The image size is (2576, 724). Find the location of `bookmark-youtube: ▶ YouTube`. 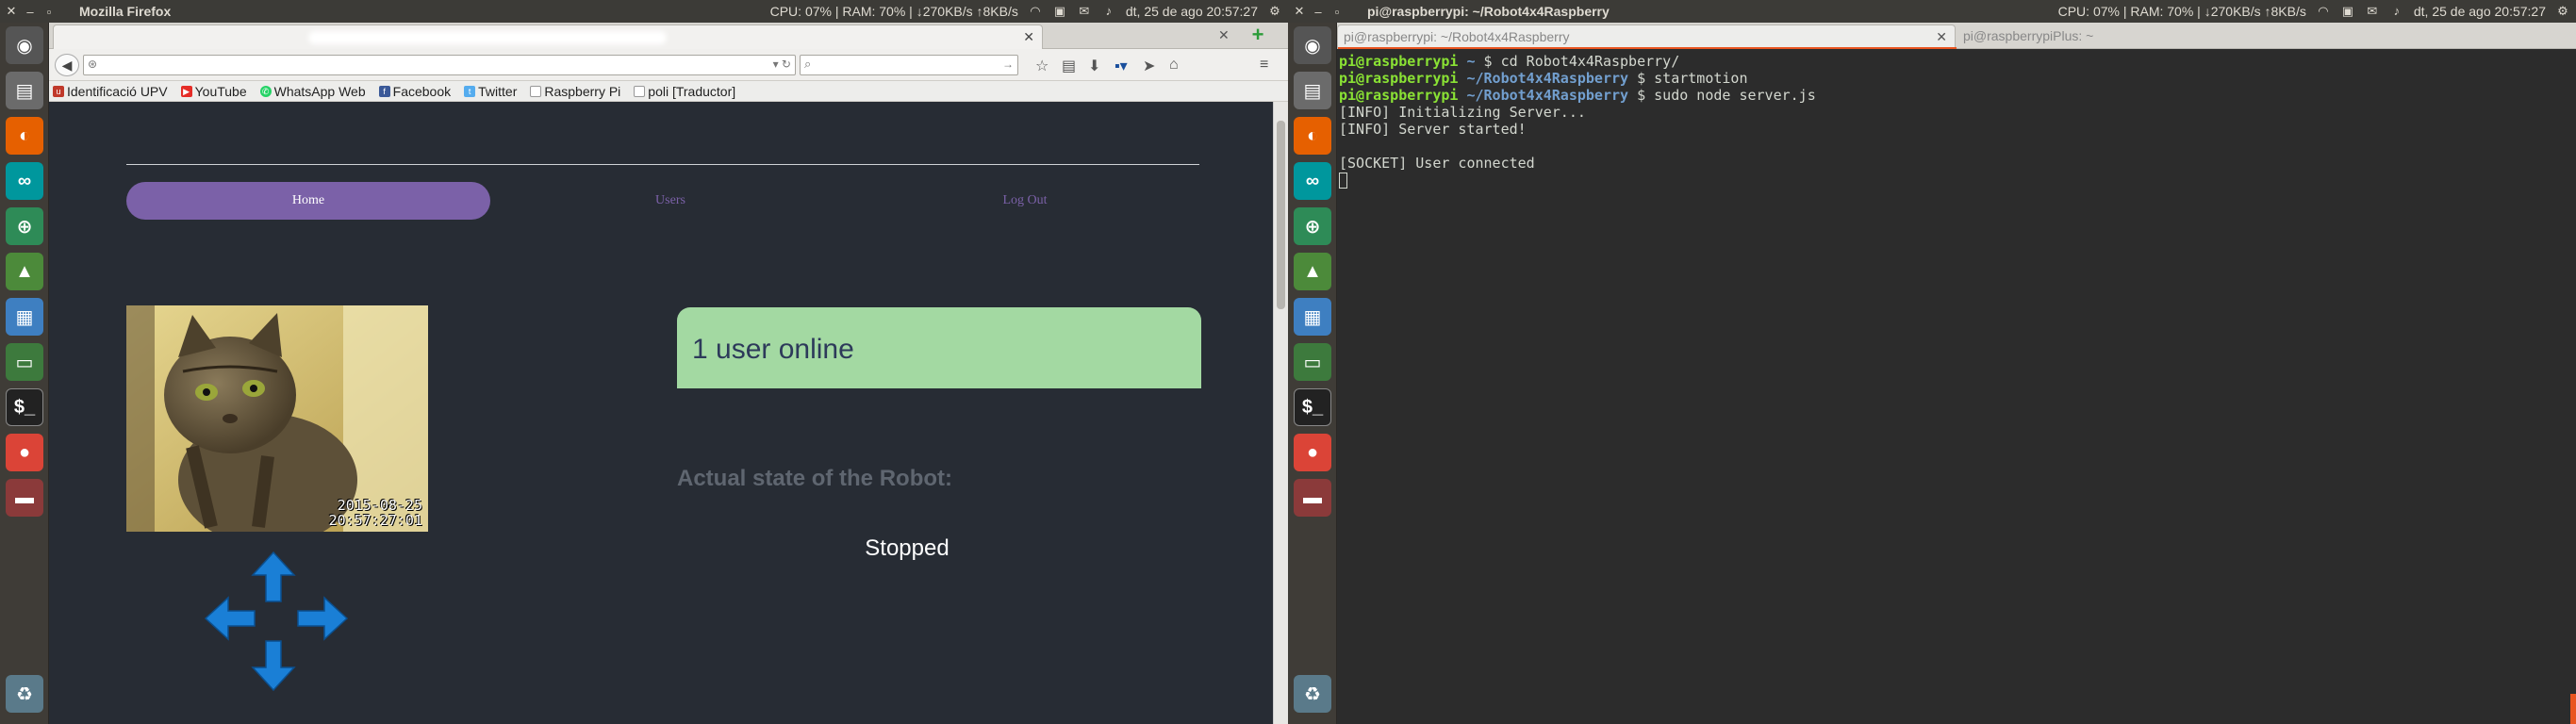

bookmark-youtube: ▶ YouTube is located at coordinates (213, 91).